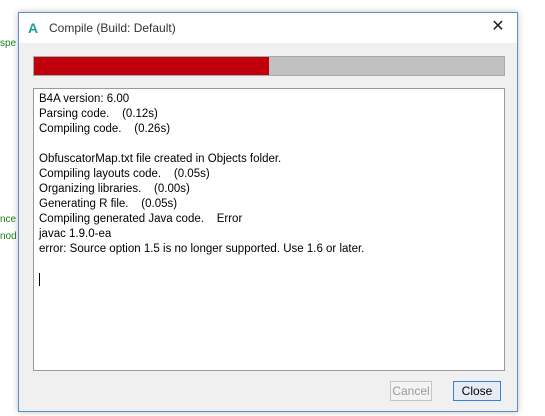 This screenshot has width=545, height=416. I want to click on log-line: B4A version: 6.00, so click(84, 99).